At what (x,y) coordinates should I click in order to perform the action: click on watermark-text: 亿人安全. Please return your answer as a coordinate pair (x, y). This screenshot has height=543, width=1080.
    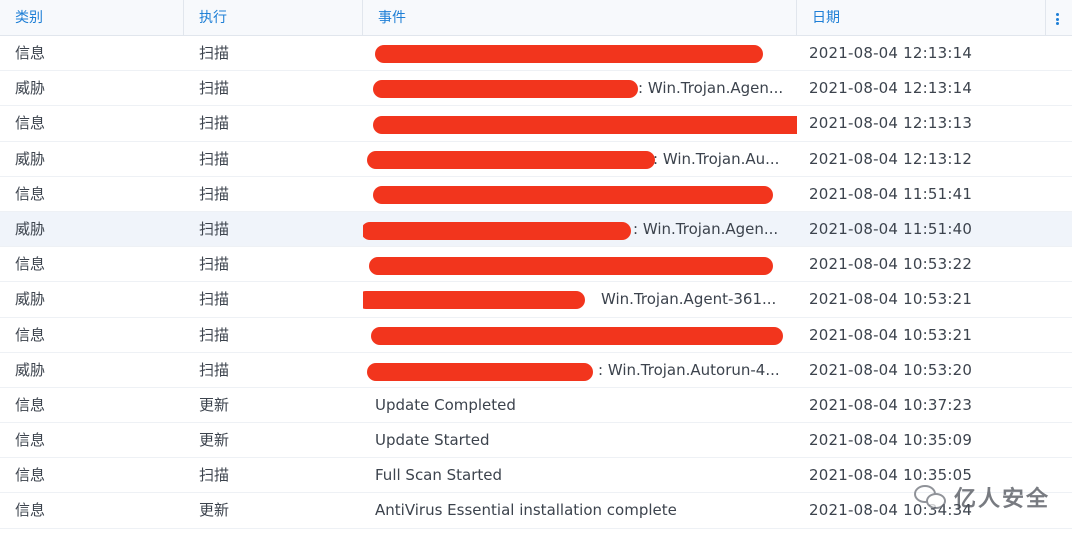
    Looking at the image, I should click on (1001, 499).